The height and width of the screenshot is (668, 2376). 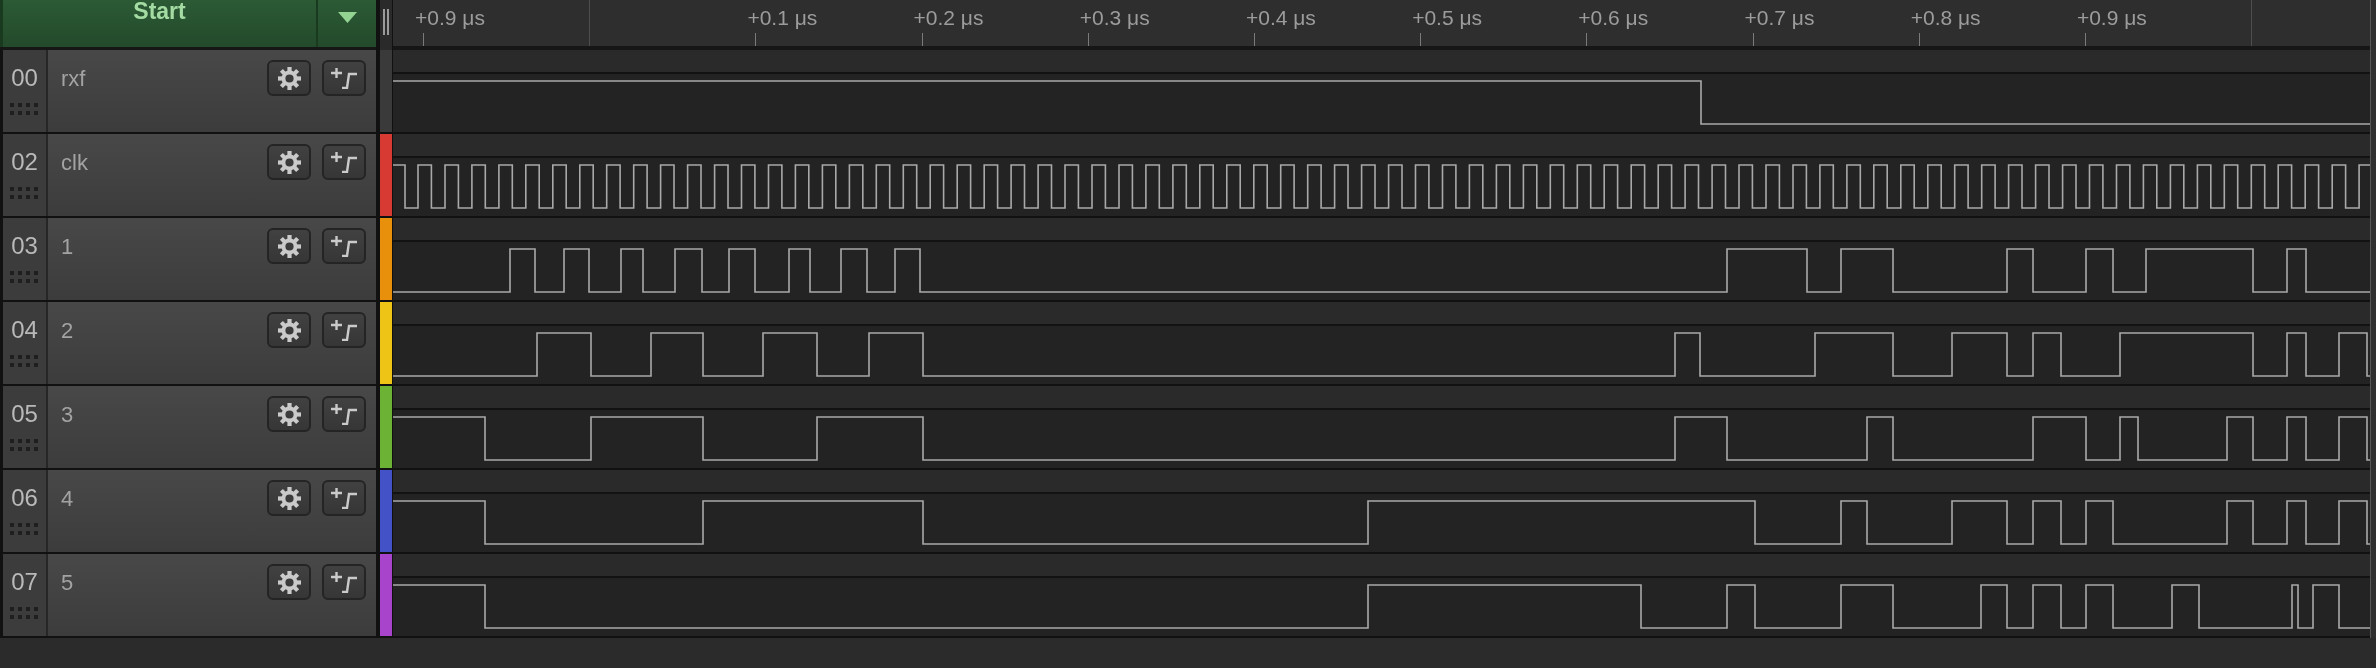 What do you see at coordinates (347, 17) in the screenshot?
I see `caret-icon` at bounding box center [347, 17].